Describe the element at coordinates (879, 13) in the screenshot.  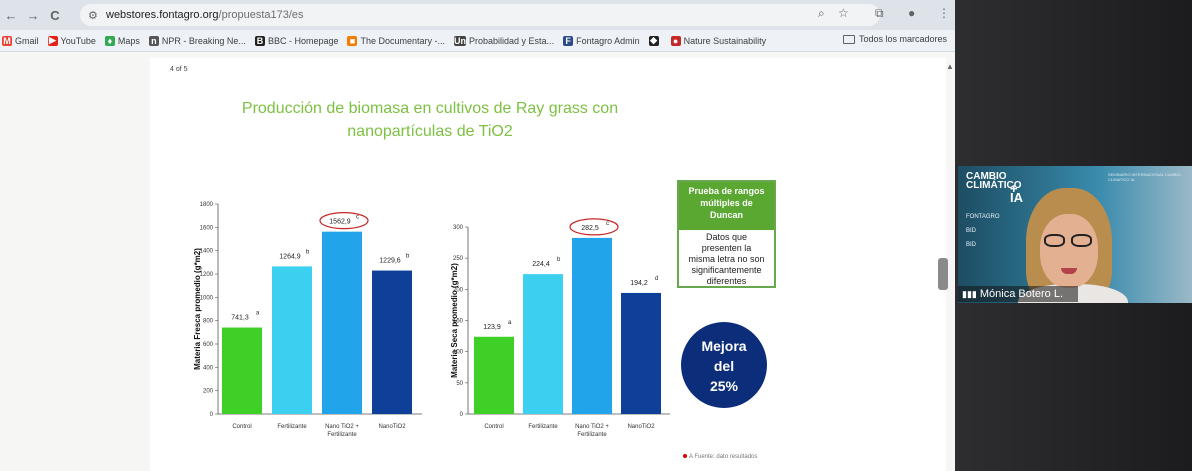
I see `puzzle-icon: ⧉` at that location.